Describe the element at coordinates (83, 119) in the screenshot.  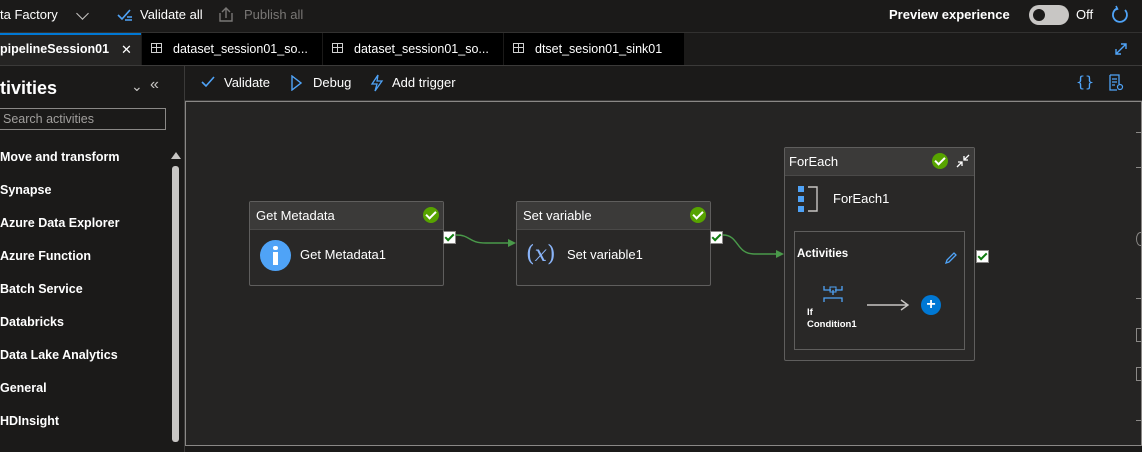
I see `search-activities-input` at that location.